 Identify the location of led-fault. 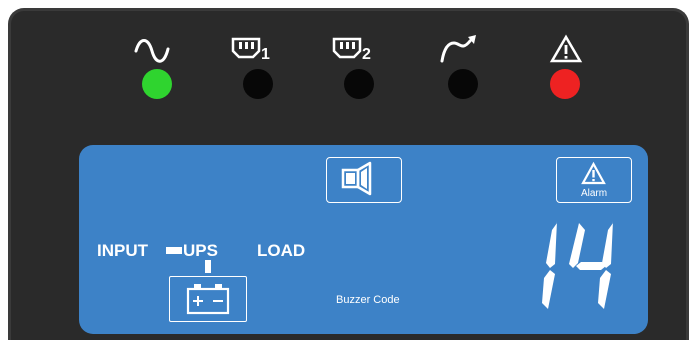
(565, 84).